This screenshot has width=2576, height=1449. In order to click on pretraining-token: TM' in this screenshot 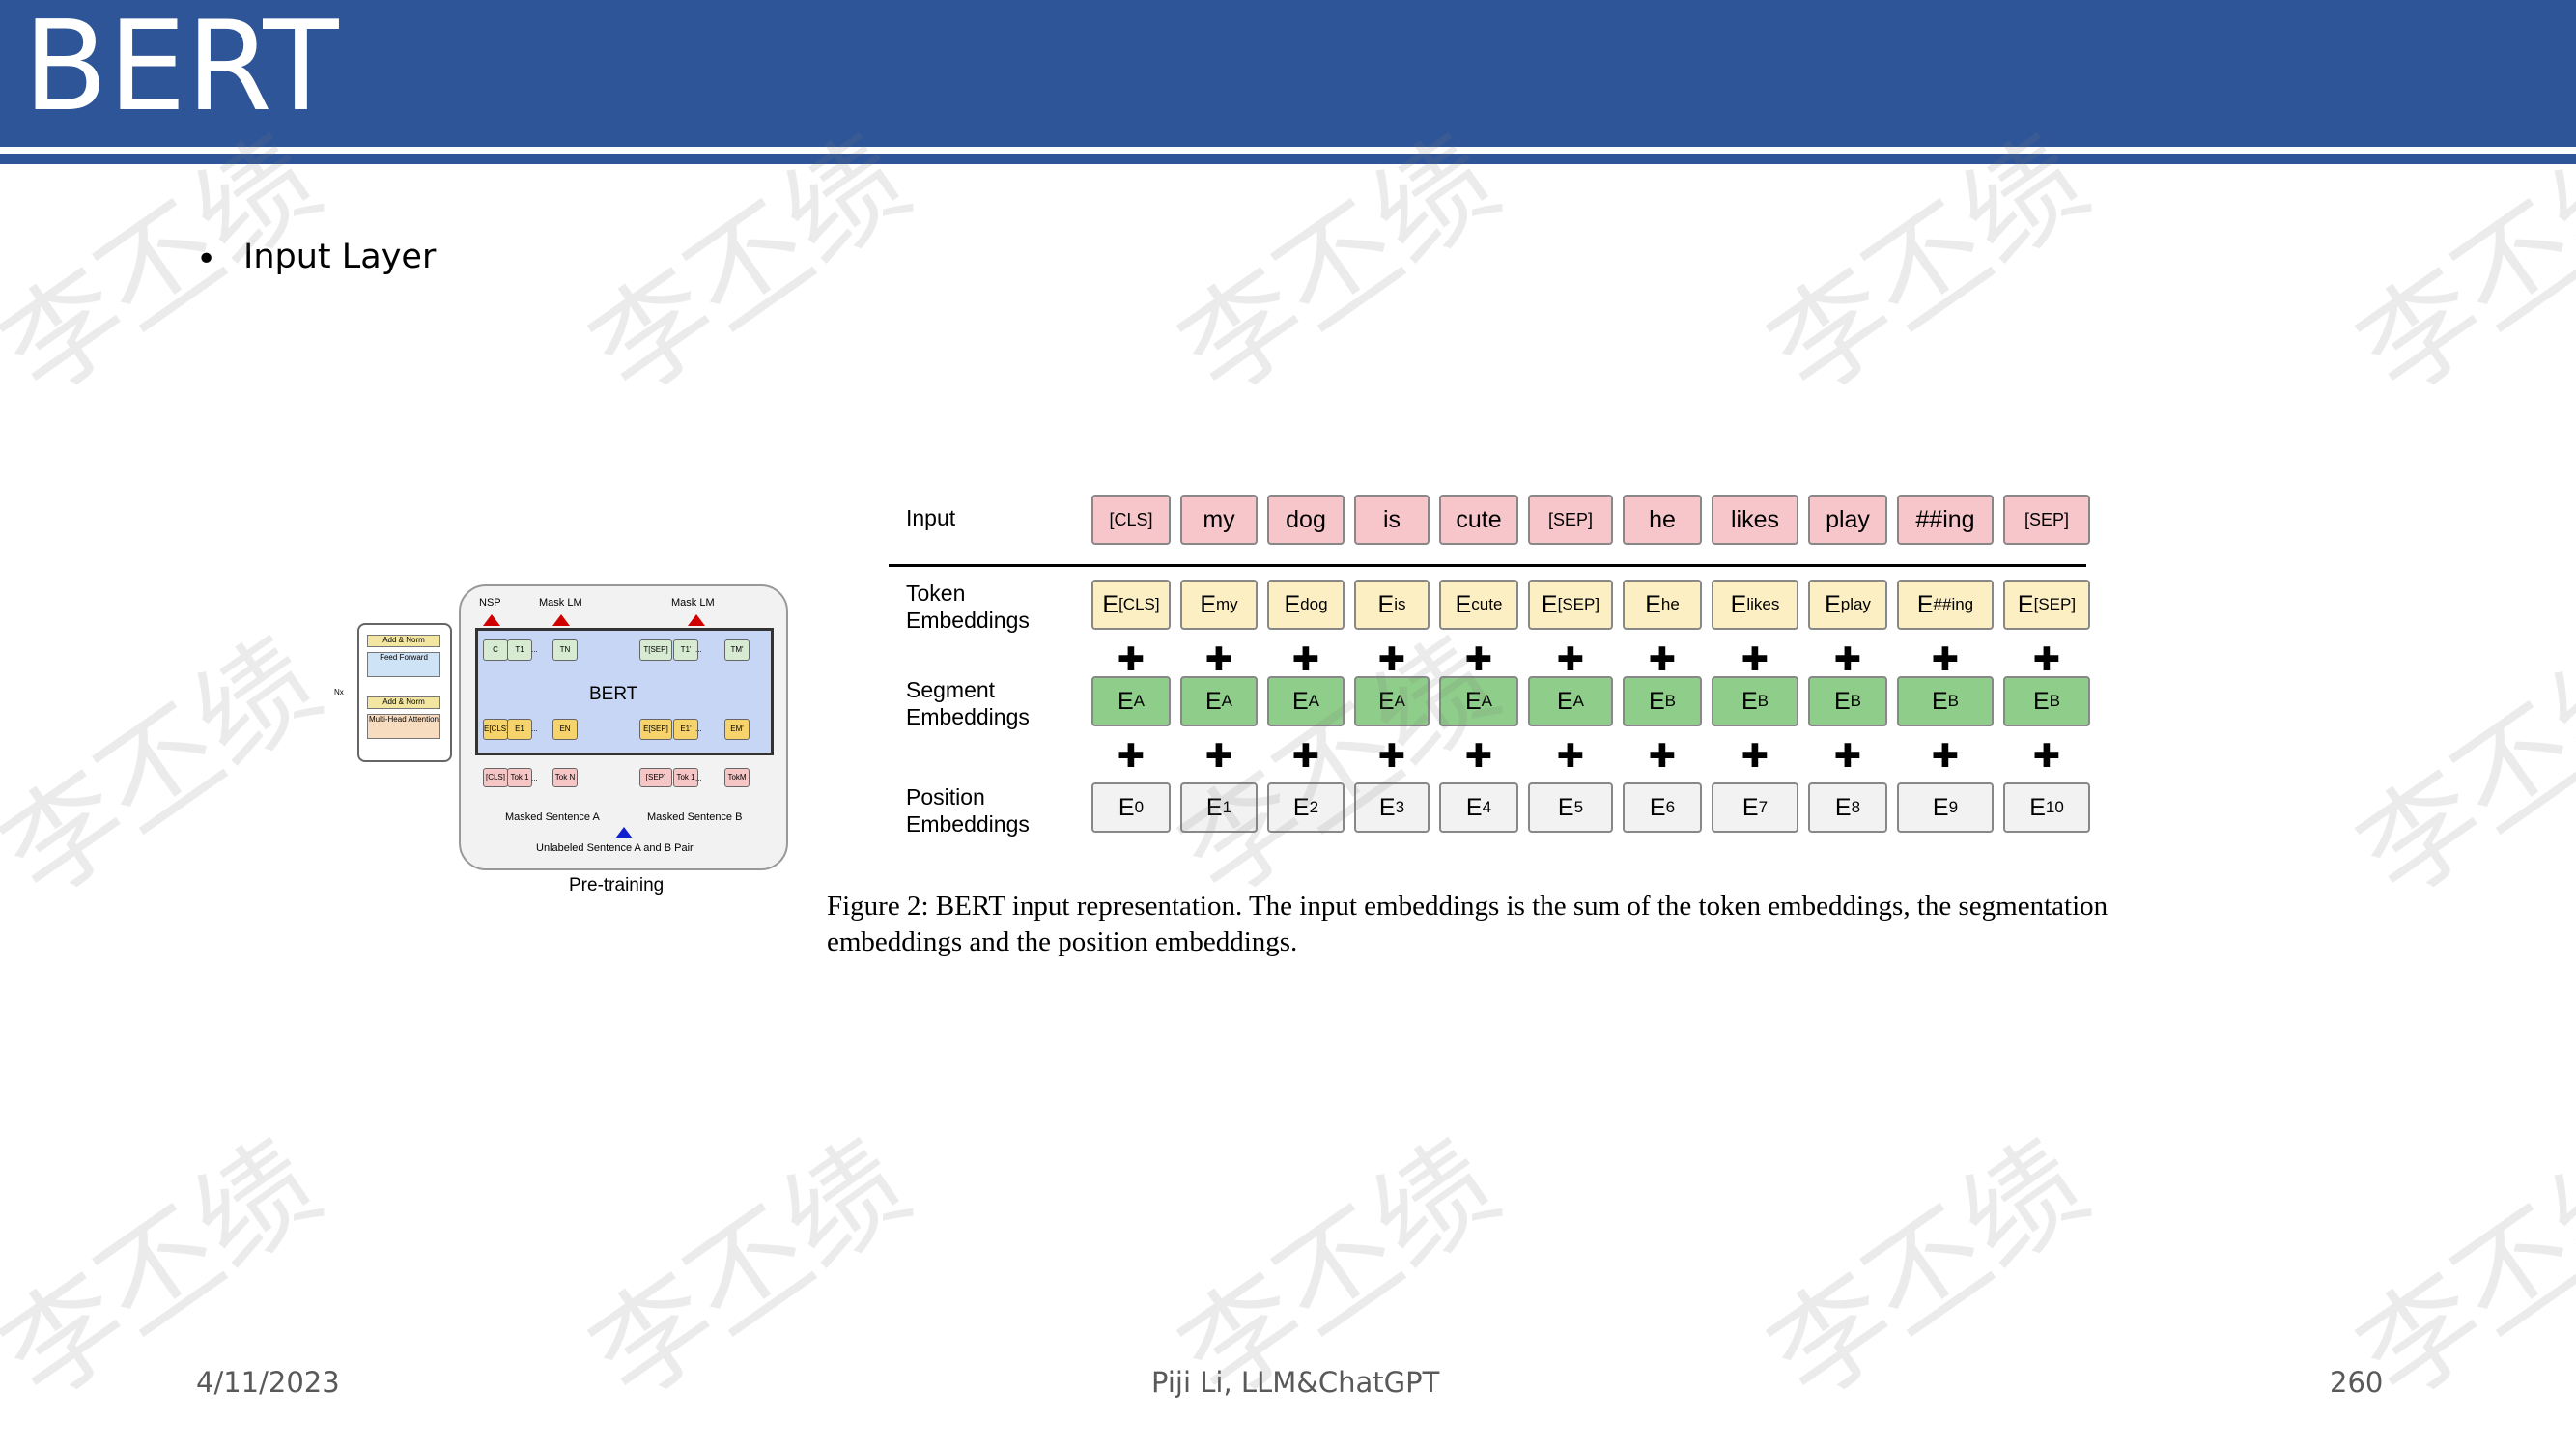, I will do `click(737, 650)`.